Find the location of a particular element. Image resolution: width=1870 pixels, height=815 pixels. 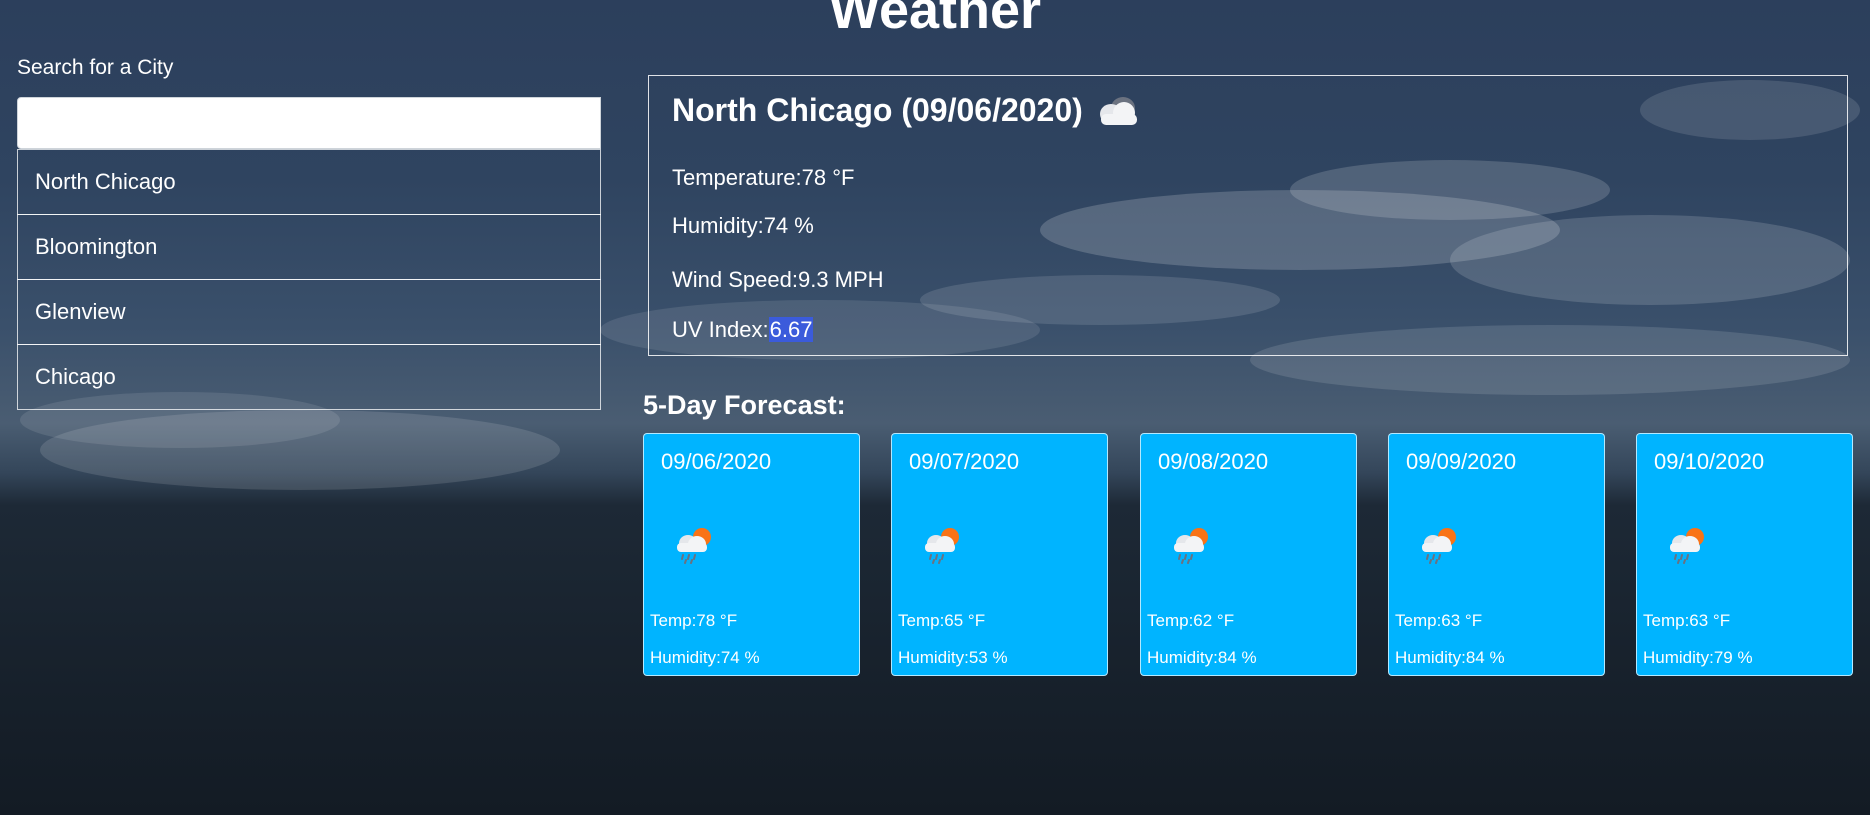

forecast-date: 09/06/2020 is located at coordinates (716, 461).